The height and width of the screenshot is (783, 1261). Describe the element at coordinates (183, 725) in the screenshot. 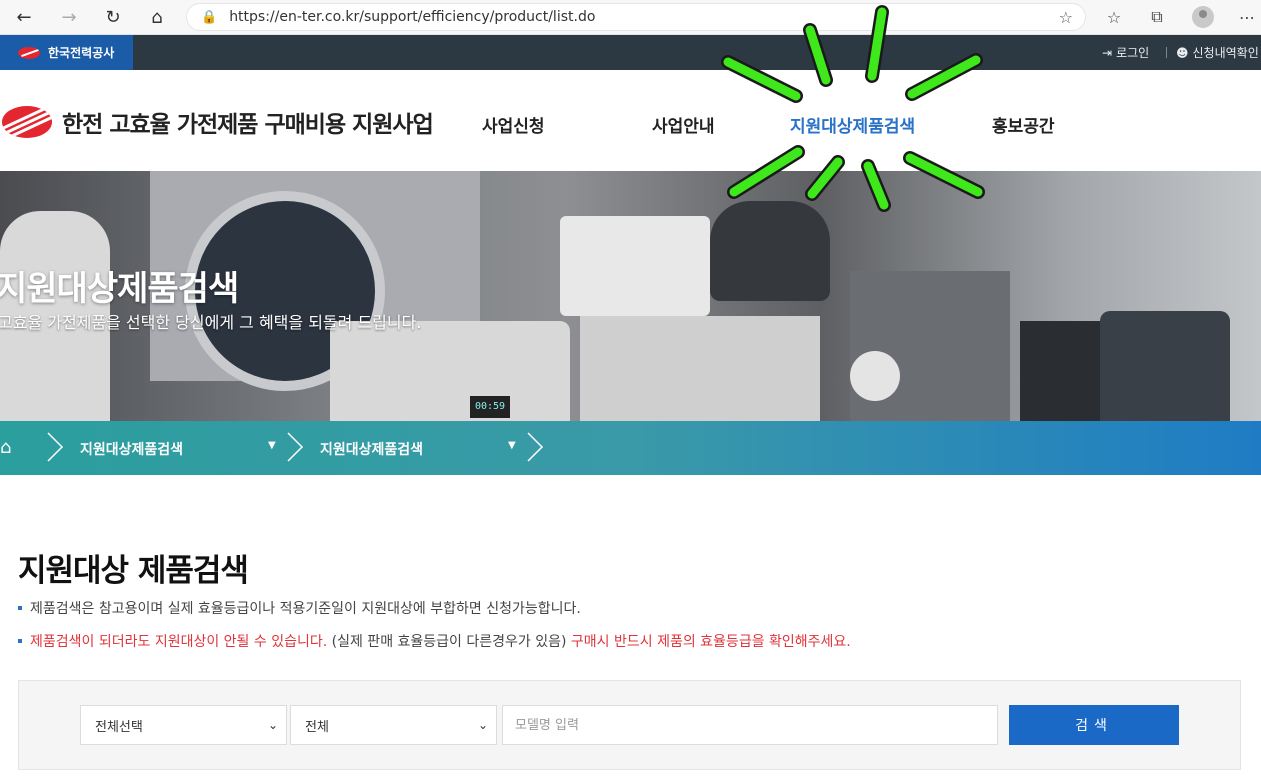

I see `category-select: 전체선택 ⌄` at that location.